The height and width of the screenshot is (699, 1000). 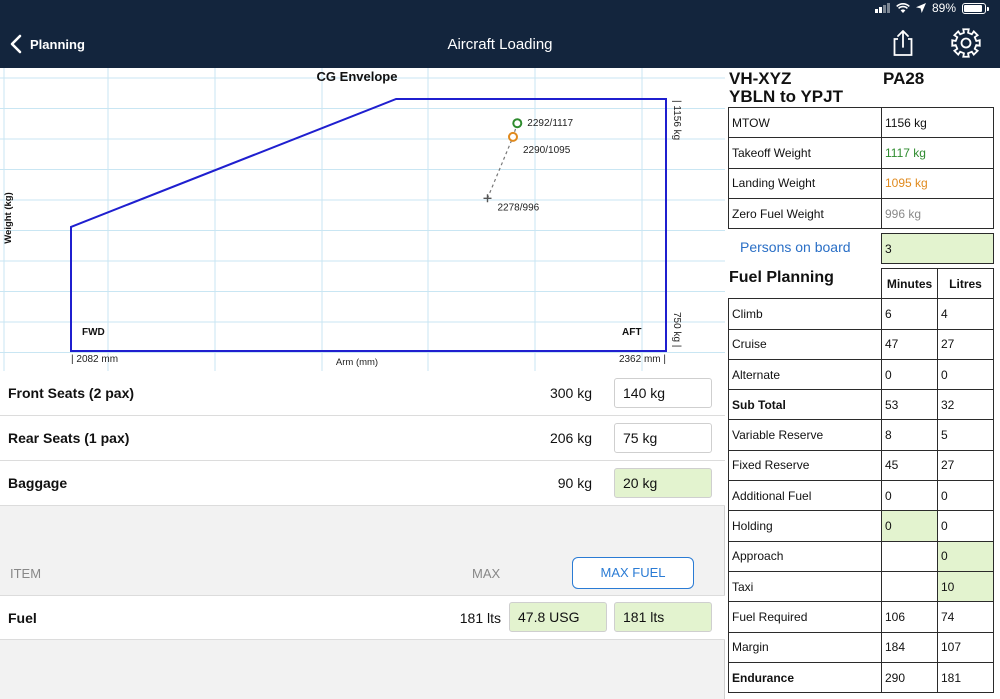 What do you see at coordinates (909, 314) in the screenshot?
I see `fuel-row-minutes: 6` at bounding box center [909, 314].